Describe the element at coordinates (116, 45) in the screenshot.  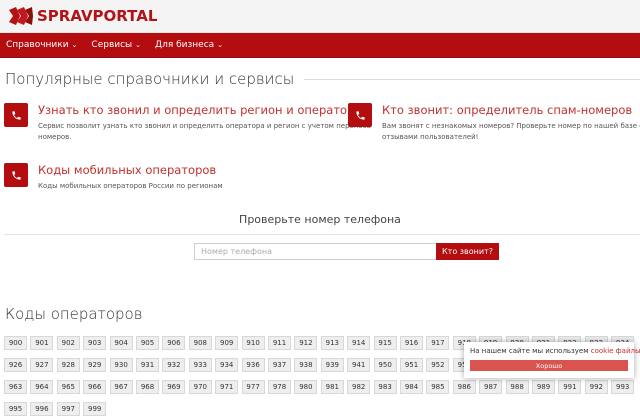
I see `nav-item-services: Сервисы ⌄` at that location.